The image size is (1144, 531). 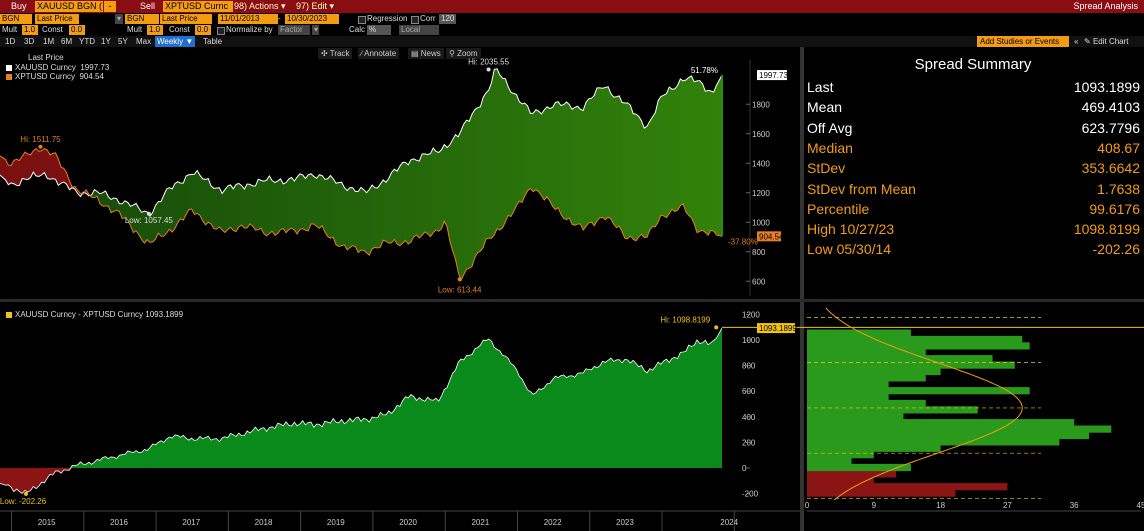 What do you see at coordinates (778, 328) in the screenshot?
I see `spread-last-tag-text: 1093.1899` at bounding box center [778, 328].